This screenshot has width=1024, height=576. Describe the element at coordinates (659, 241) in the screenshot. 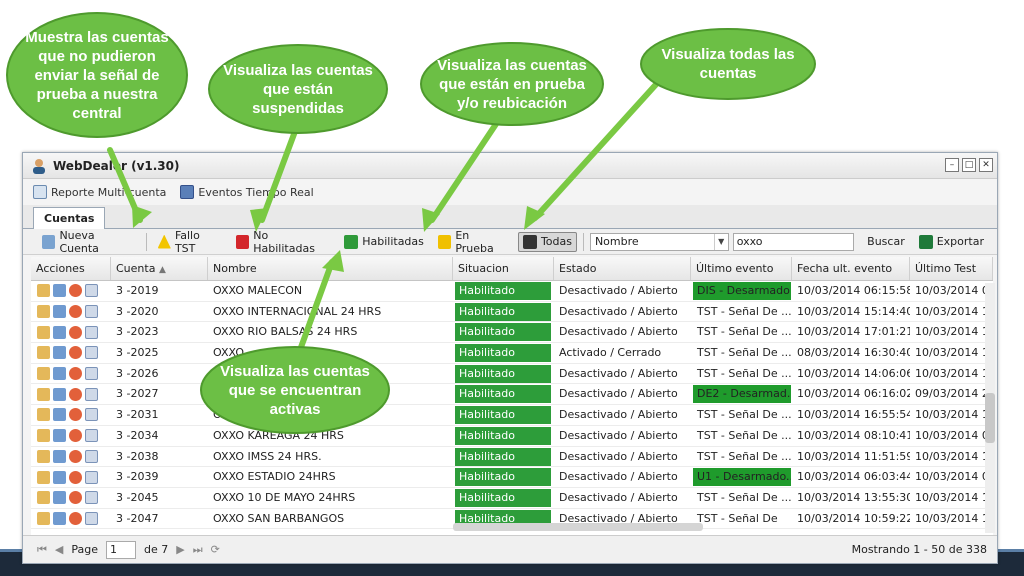

I see `search-field-select: Nombre ▼` at that location.